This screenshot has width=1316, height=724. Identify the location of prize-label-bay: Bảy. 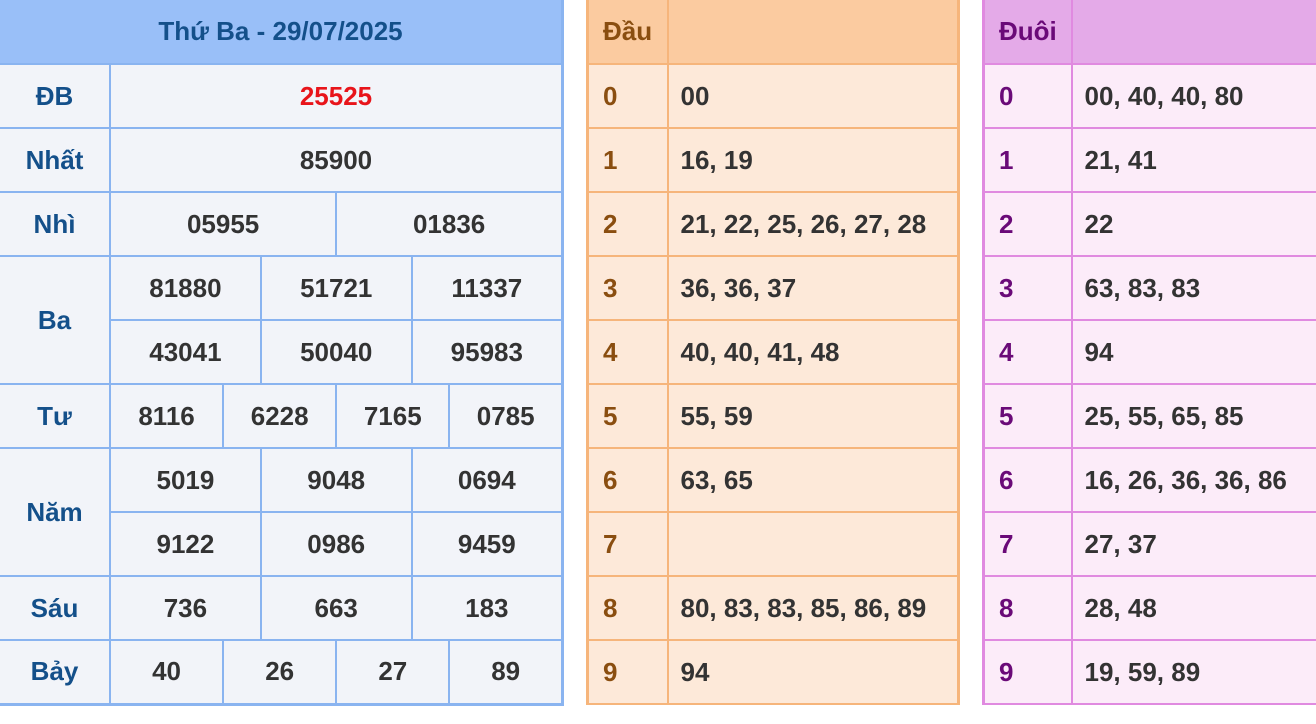
(55, 672).